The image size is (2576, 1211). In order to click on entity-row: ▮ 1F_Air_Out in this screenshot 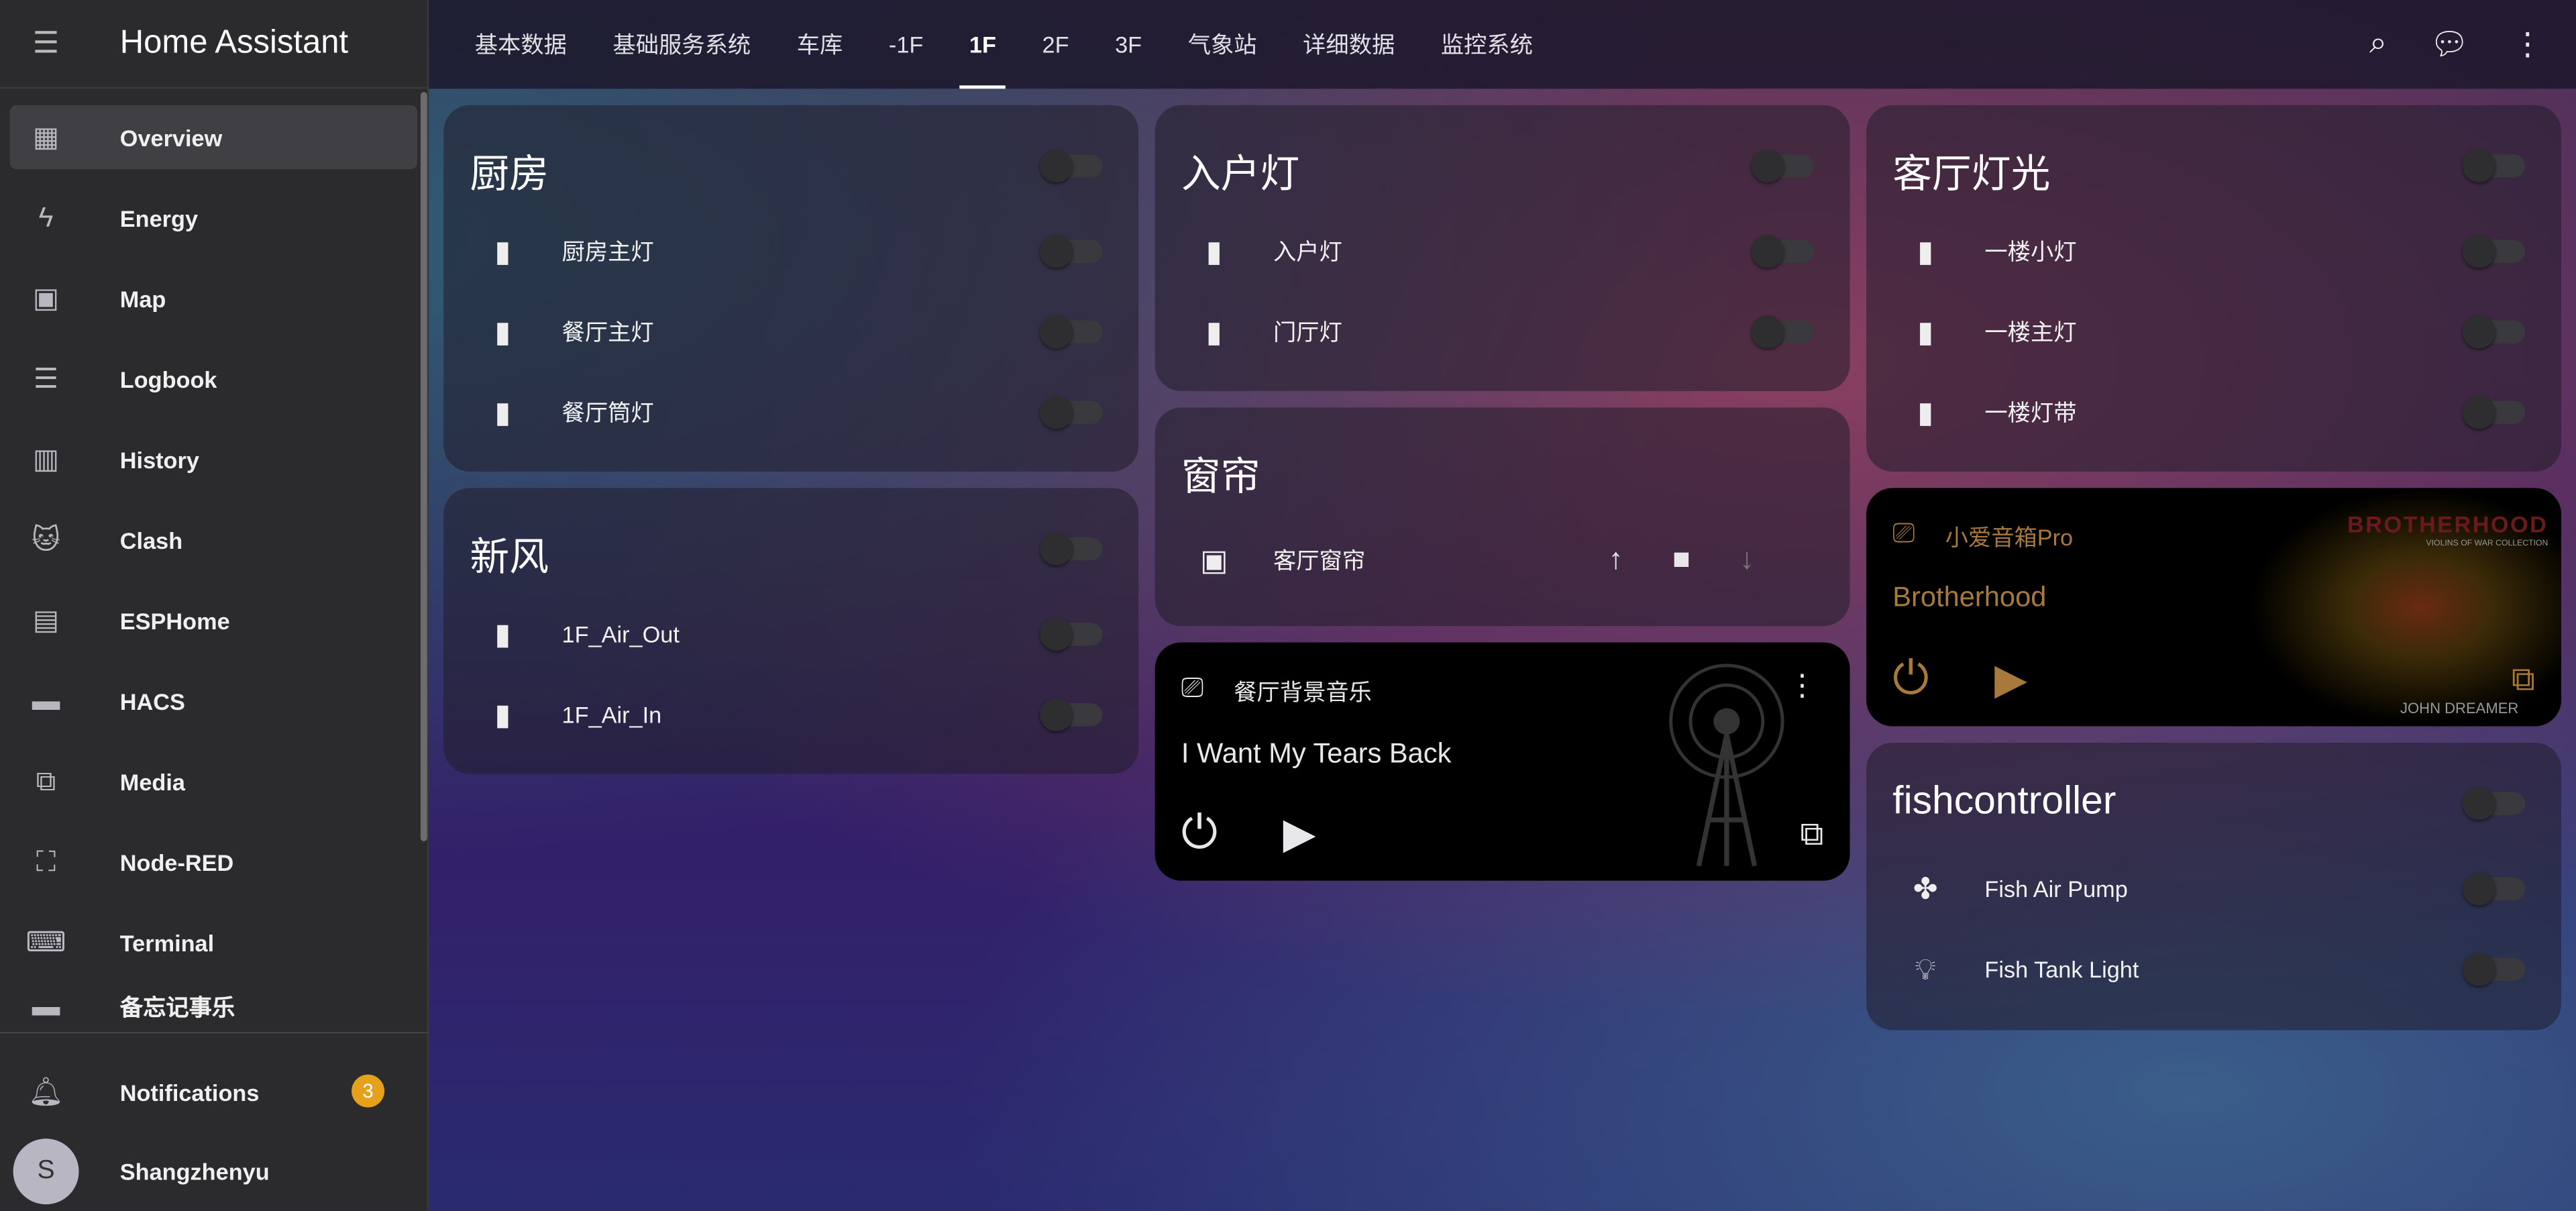, I will do `click(791, 634)`.